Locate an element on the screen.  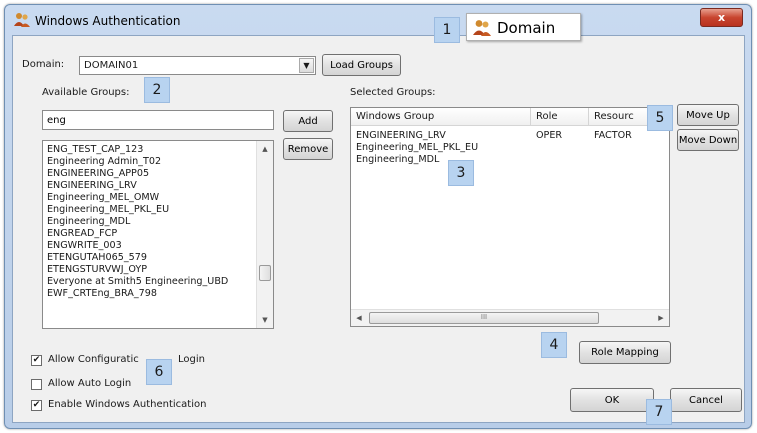
add-button: Add is located at coordinates (308, 121).